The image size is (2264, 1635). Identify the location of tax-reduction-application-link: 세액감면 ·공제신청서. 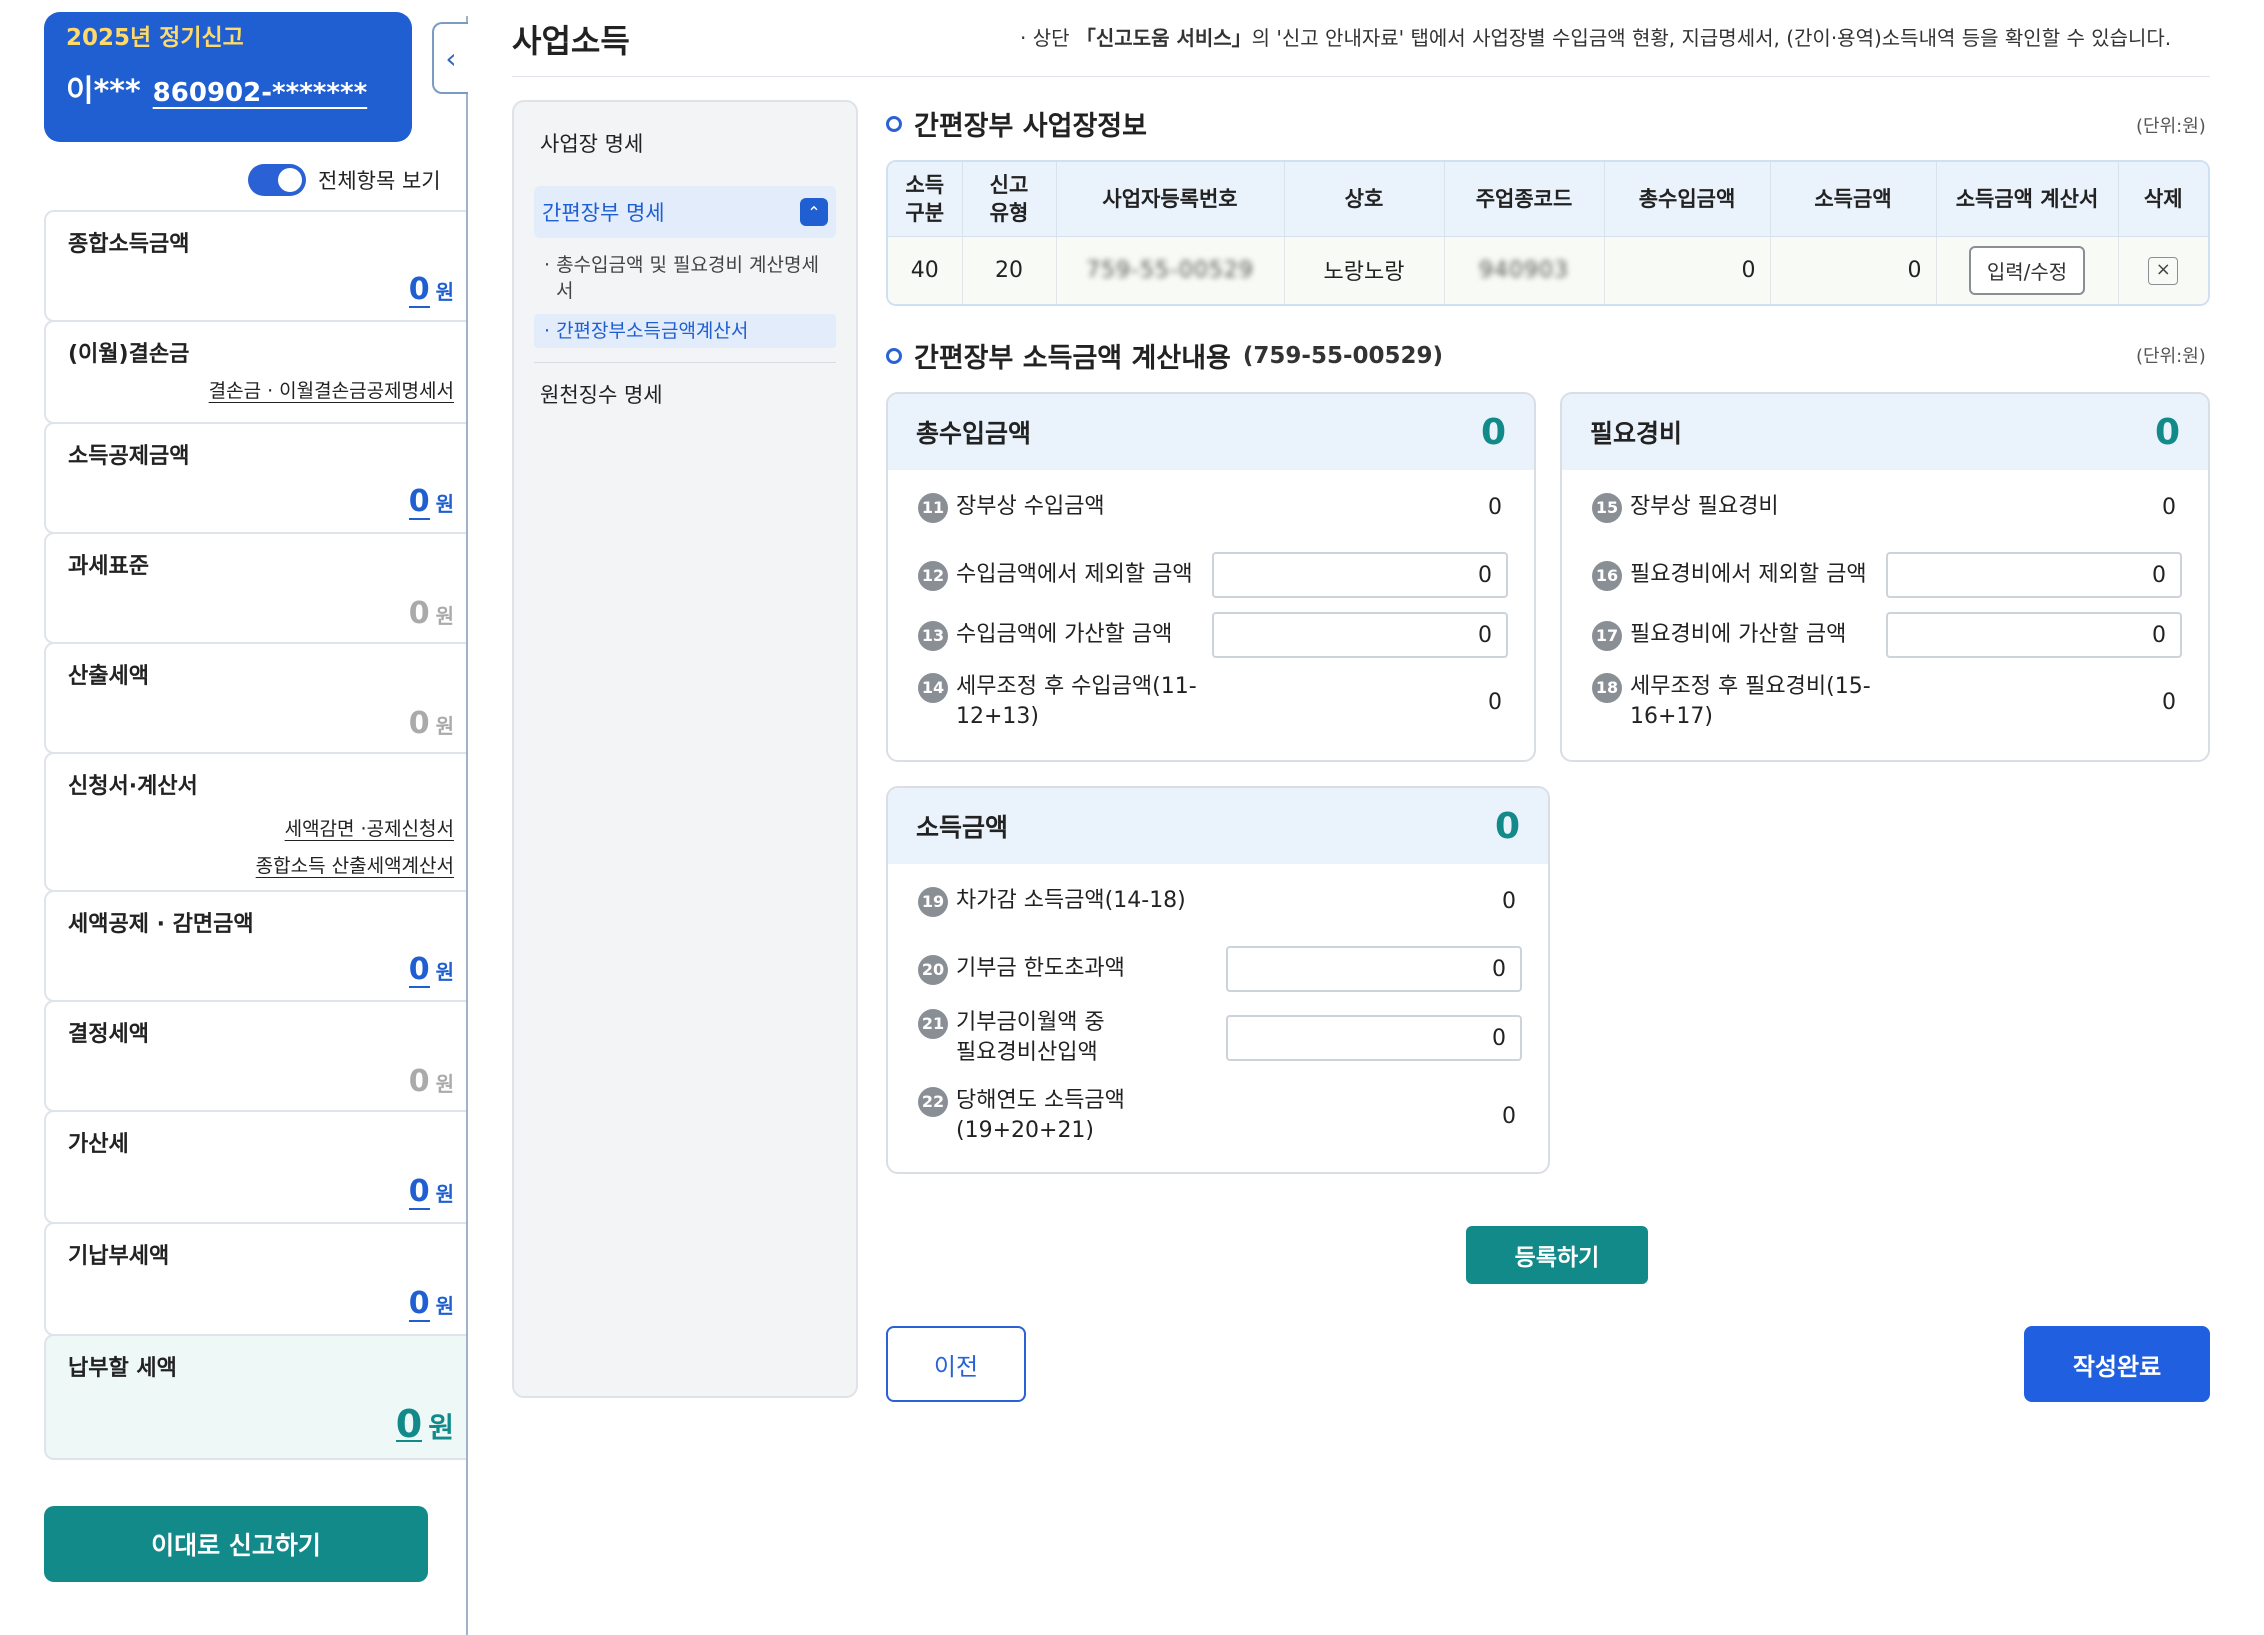
(355, 827).